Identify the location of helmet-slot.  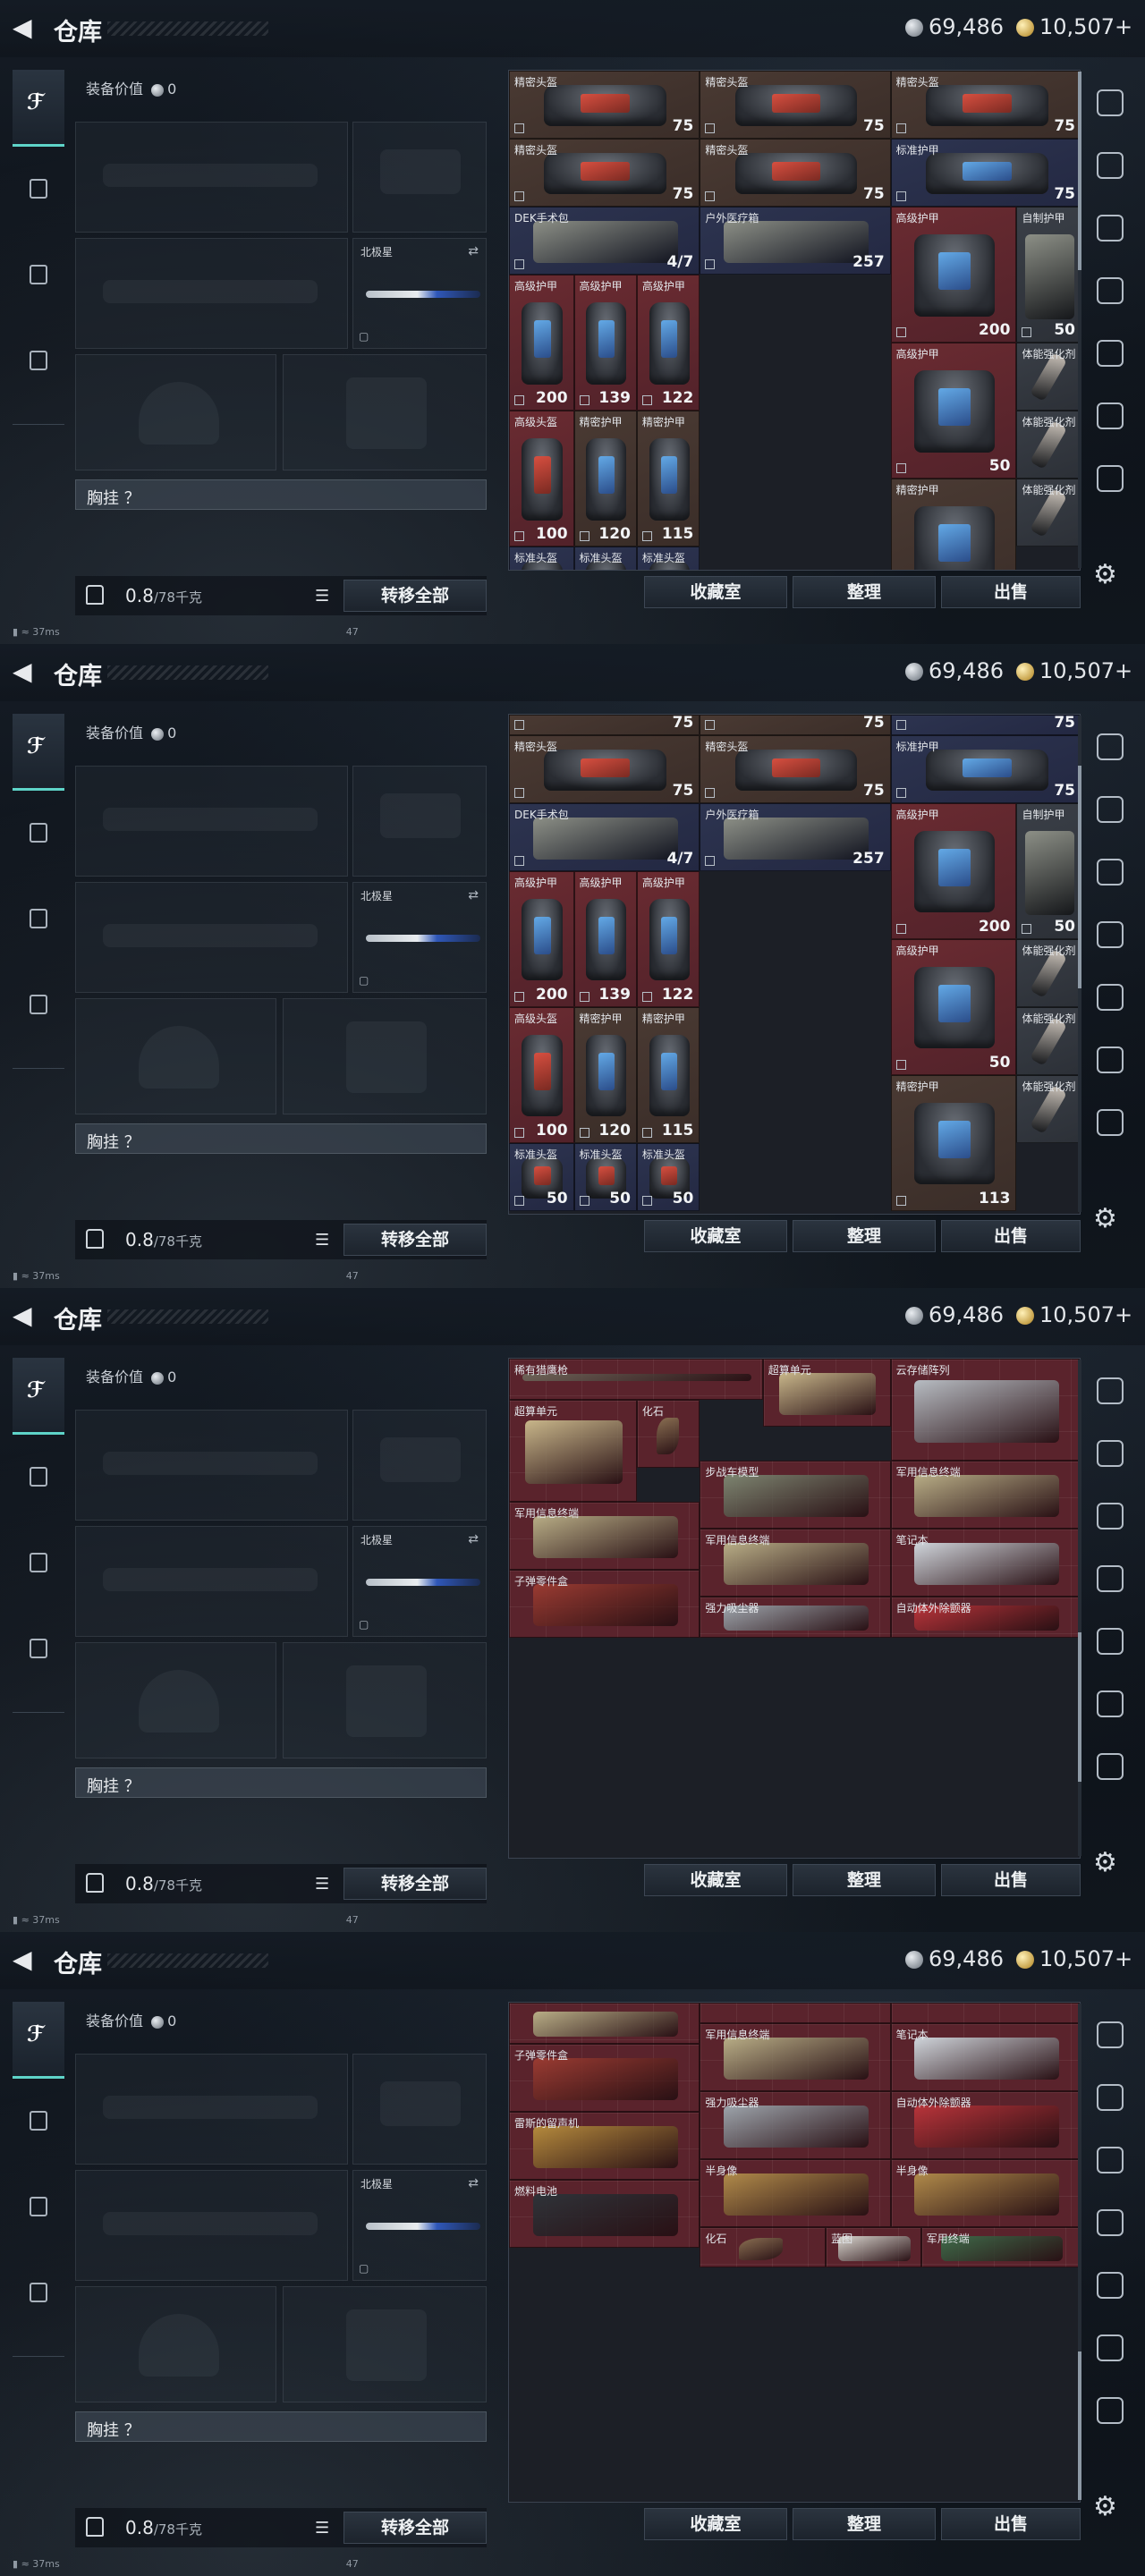
(175, 412).